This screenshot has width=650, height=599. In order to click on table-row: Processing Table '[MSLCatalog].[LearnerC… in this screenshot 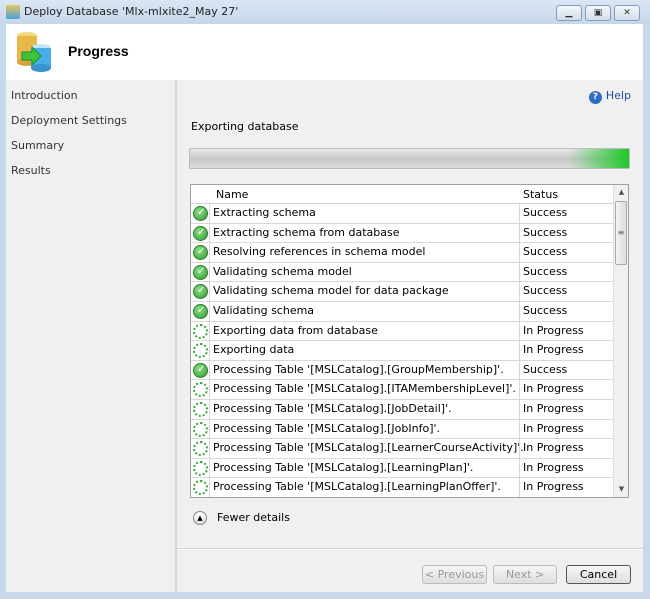, I will do `click(402, 449)`.